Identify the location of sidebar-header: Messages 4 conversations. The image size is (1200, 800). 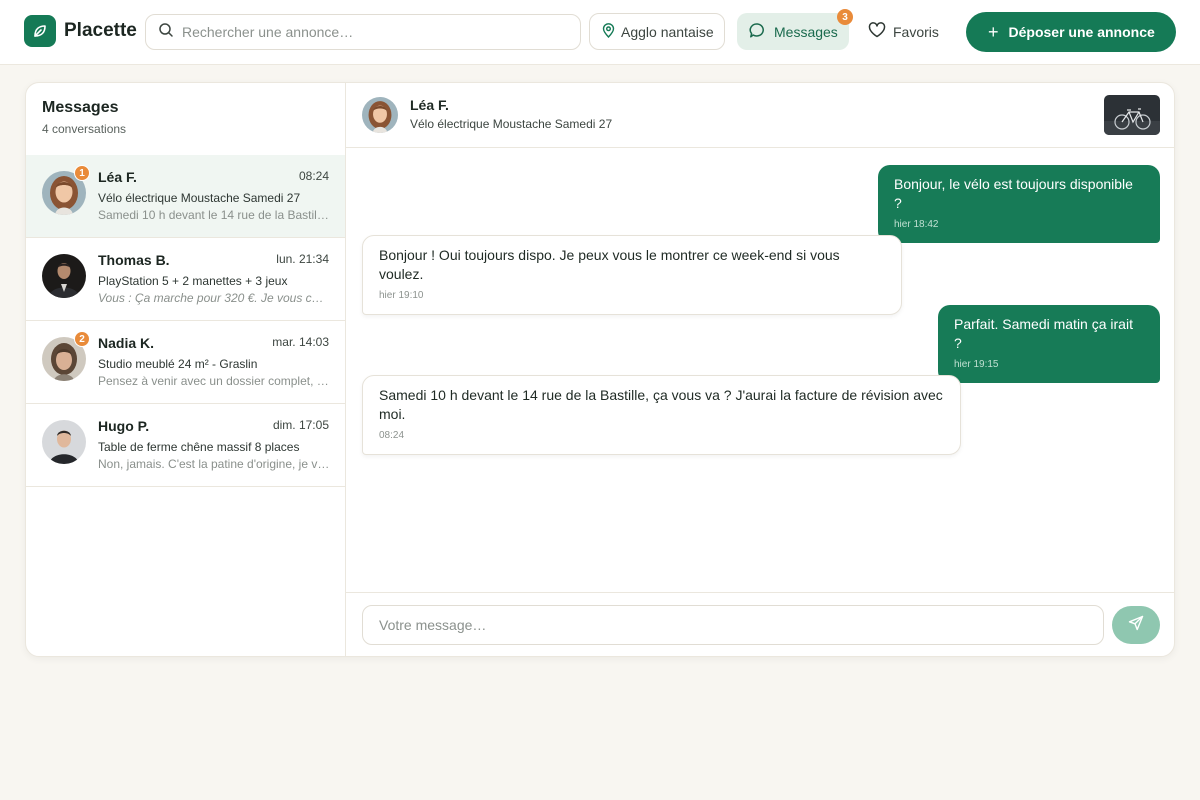
(84, 117).